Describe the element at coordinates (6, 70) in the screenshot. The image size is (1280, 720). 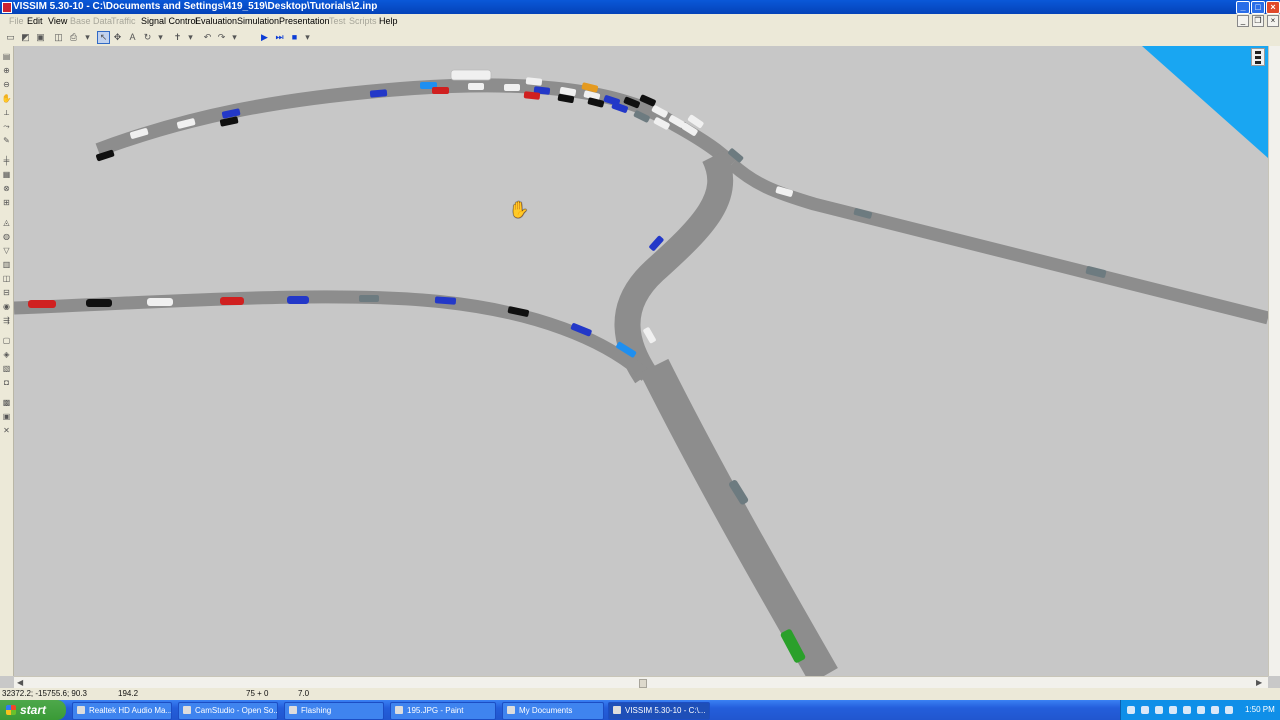
I see `zoom-in-tool-icon: ⊕` at that location.